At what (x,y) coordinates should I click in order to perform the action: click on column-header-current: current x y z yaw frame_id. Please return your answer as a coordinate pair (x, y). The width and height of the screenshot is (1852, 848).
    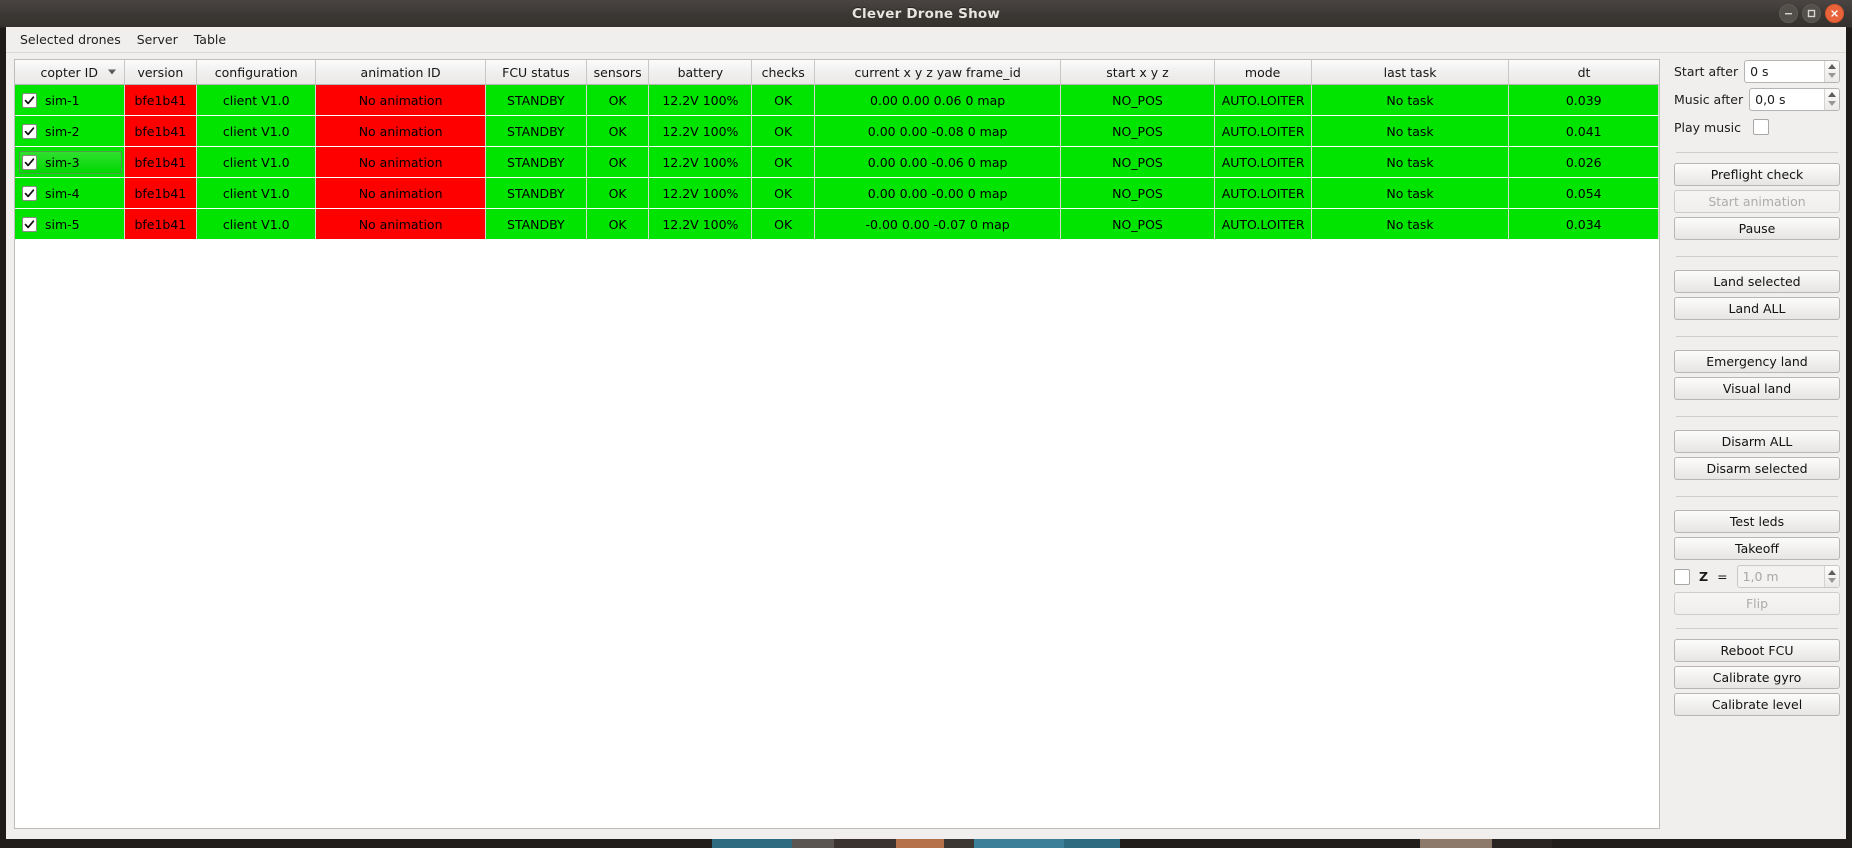
    Looking at the image, I should click on (938, 72).